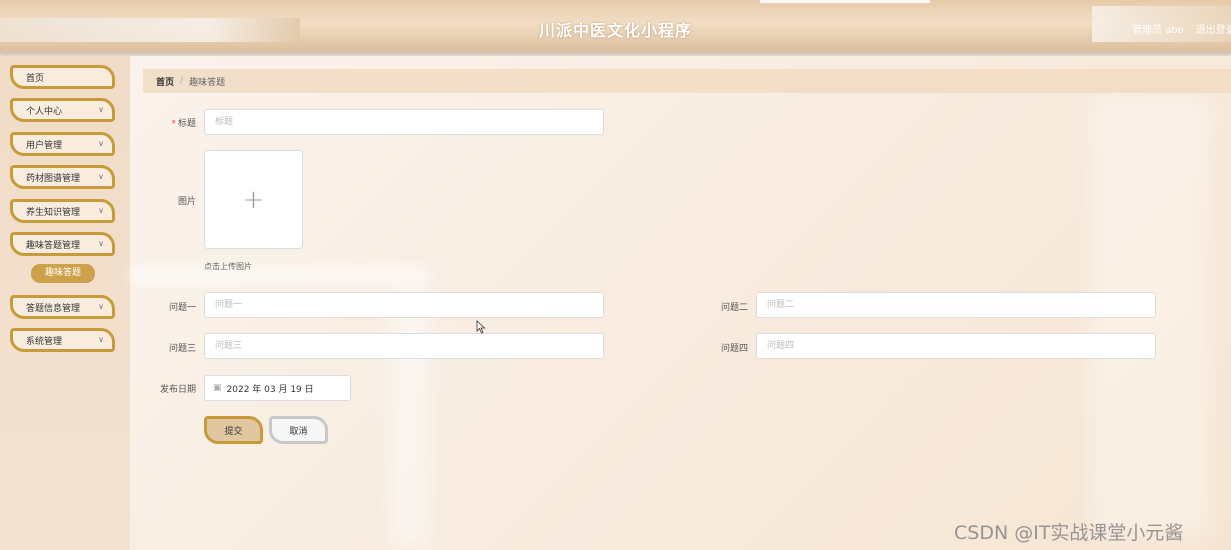 The width and height of the screenshot is (1231, 550). What do you see at coordinates (956, 346) in the screenshot?
I see `question4-input` at bounding box center [956, 346].